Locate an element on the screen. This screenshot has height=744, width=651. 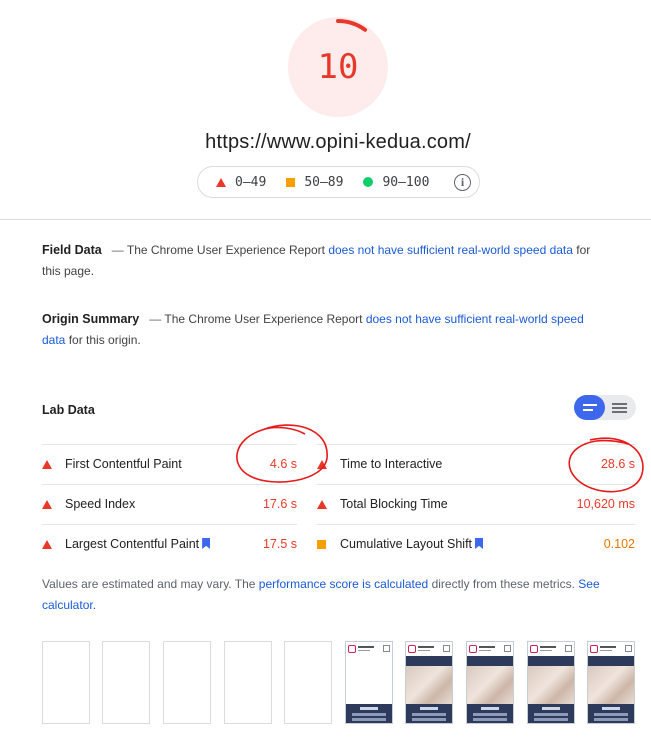
annotation-circle-tti is located at coordinates (606, 465).